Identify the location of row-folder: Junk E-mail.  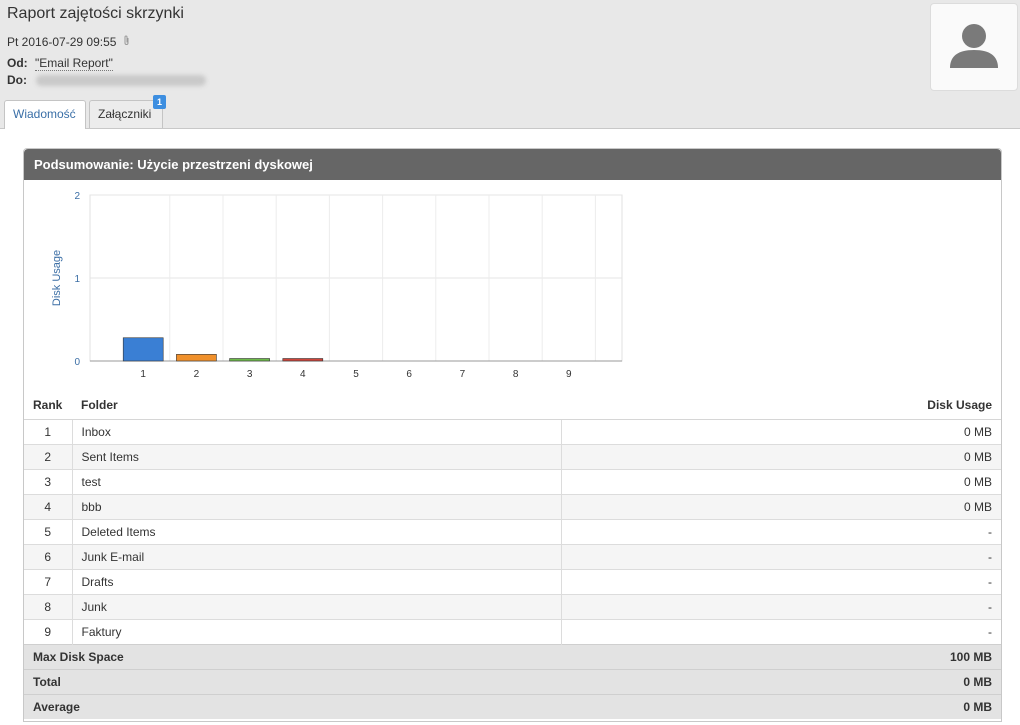
(317, 557).